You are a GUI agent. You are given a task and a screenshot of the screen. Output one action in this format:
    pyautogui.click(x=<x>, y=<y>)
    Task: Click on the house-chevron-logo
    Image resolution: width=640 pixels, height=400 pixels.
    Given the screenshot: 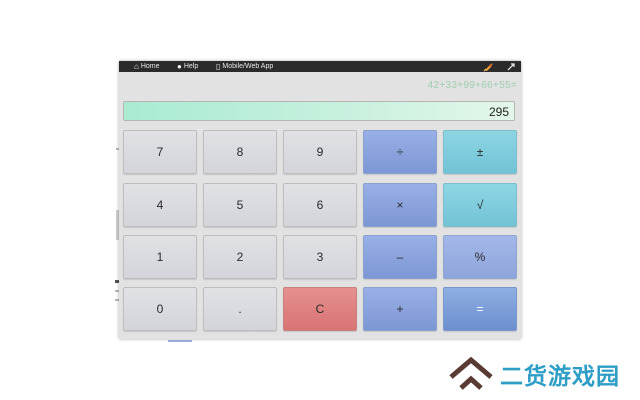 What is the action you would take?
    pyautogui.click(x=471, y=373)
    